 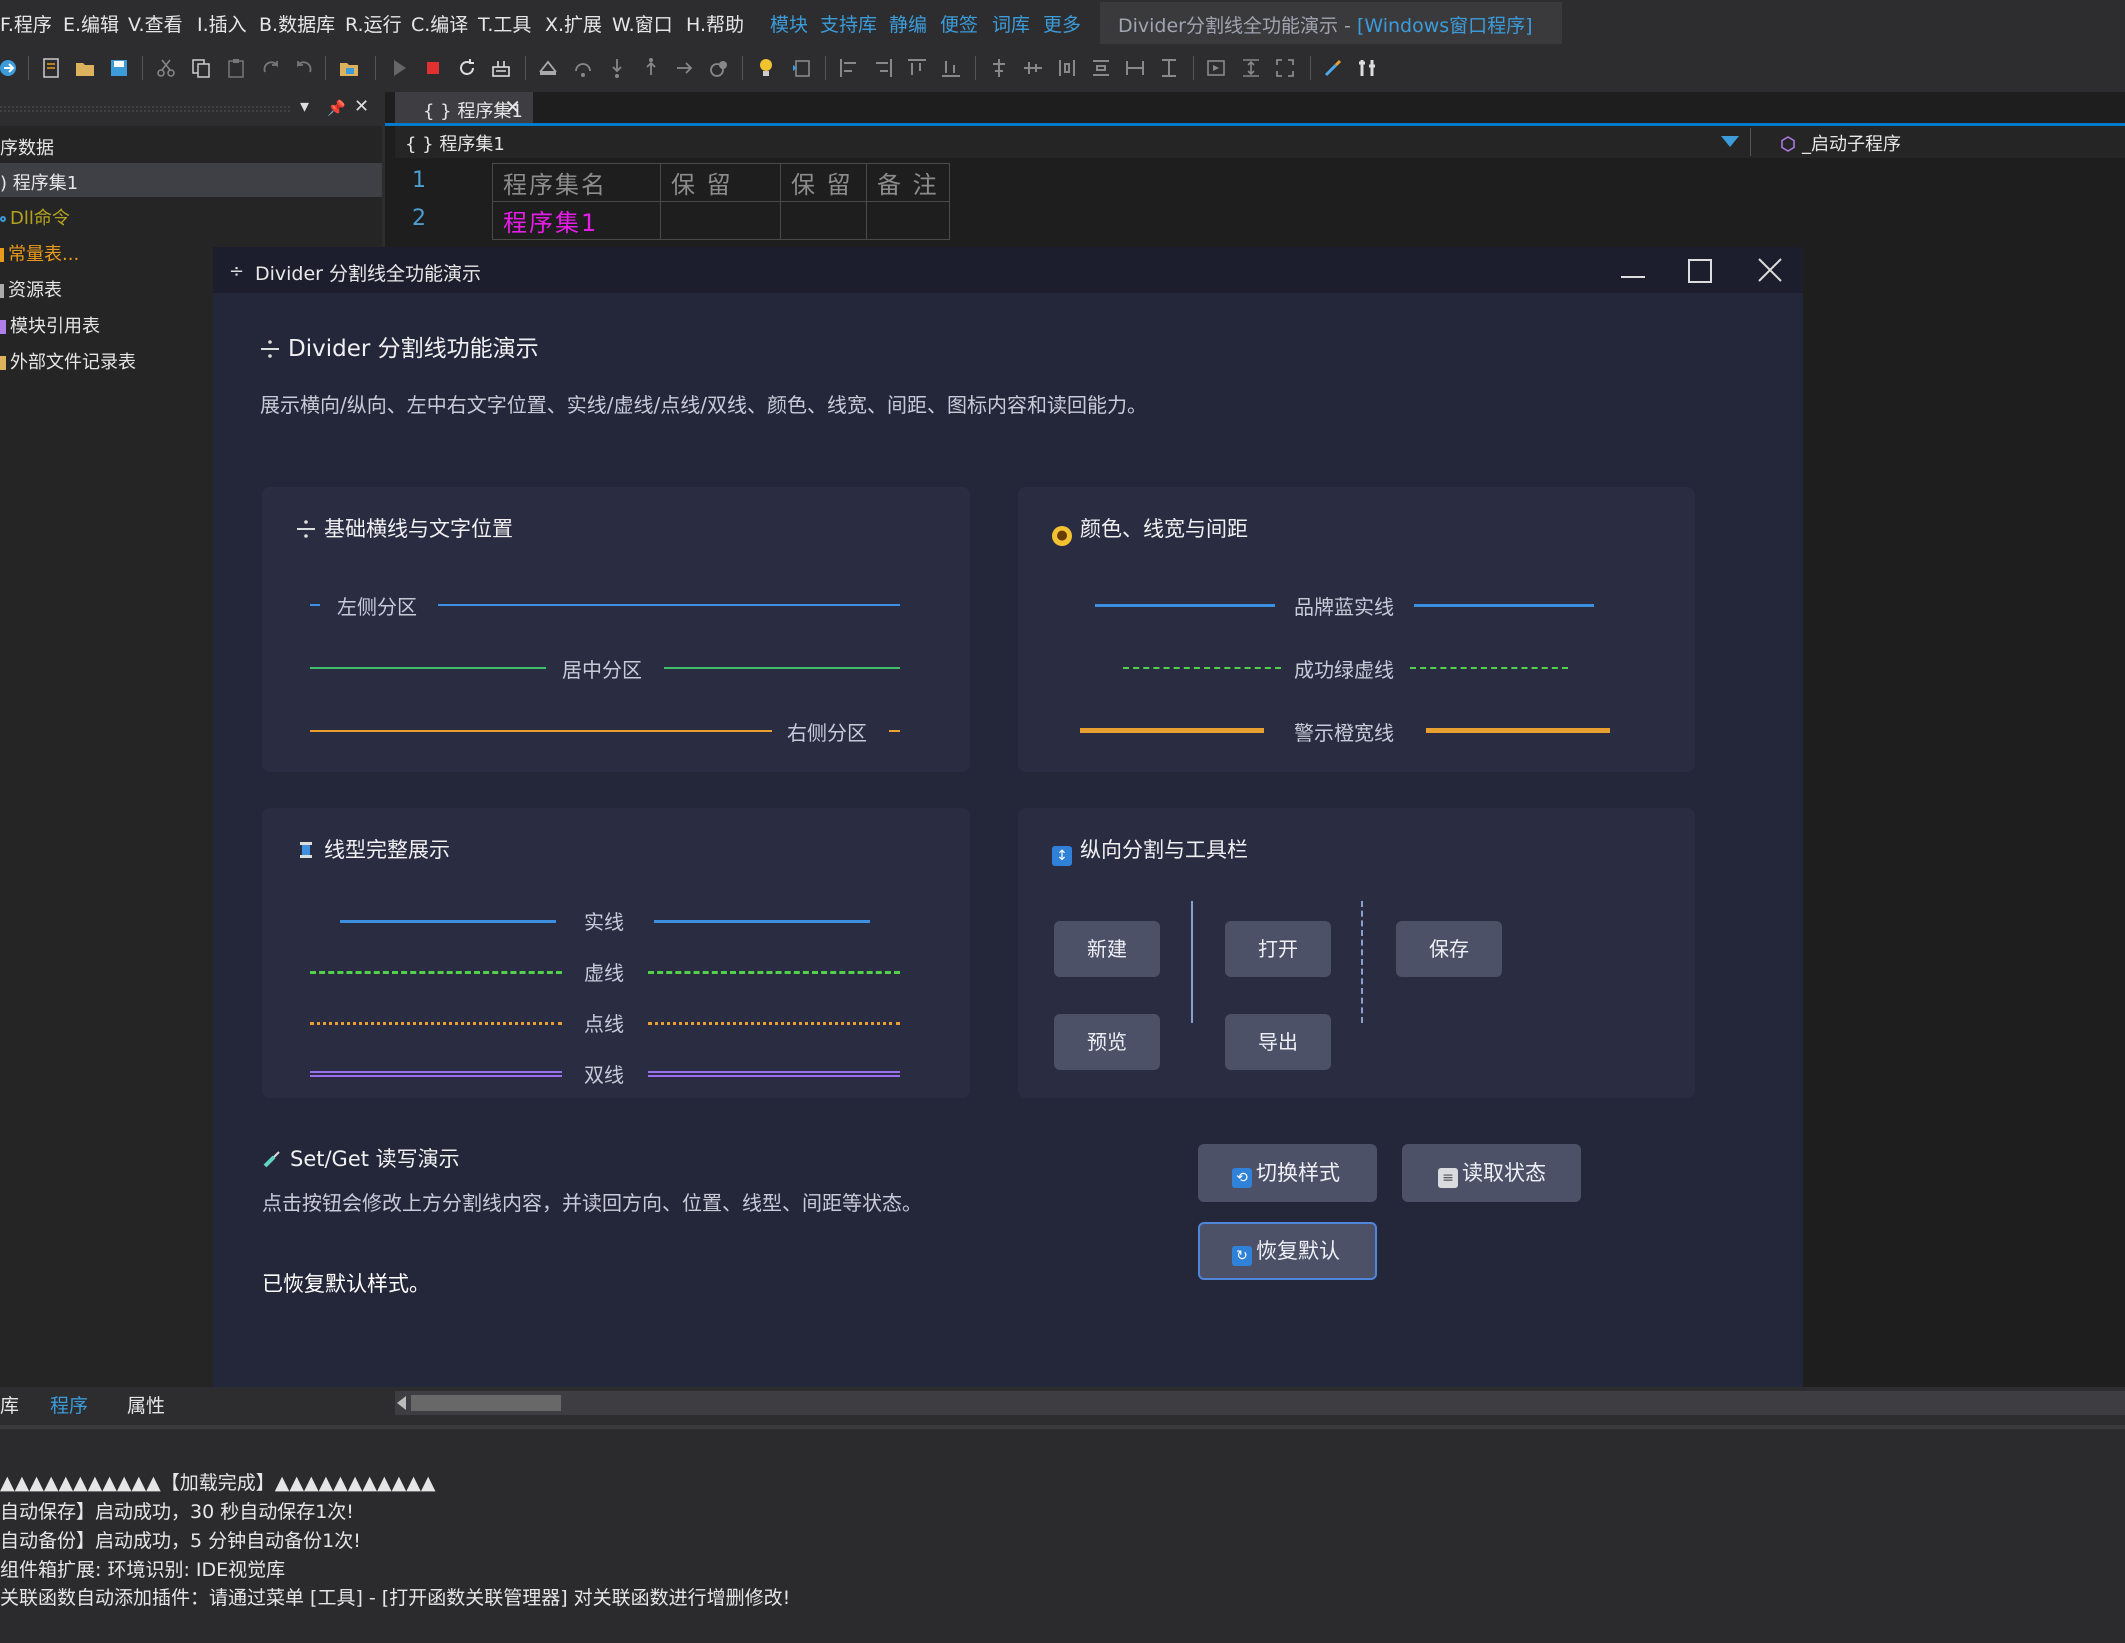 I want to click on same-height-icon, so click(x=1169, y=68).